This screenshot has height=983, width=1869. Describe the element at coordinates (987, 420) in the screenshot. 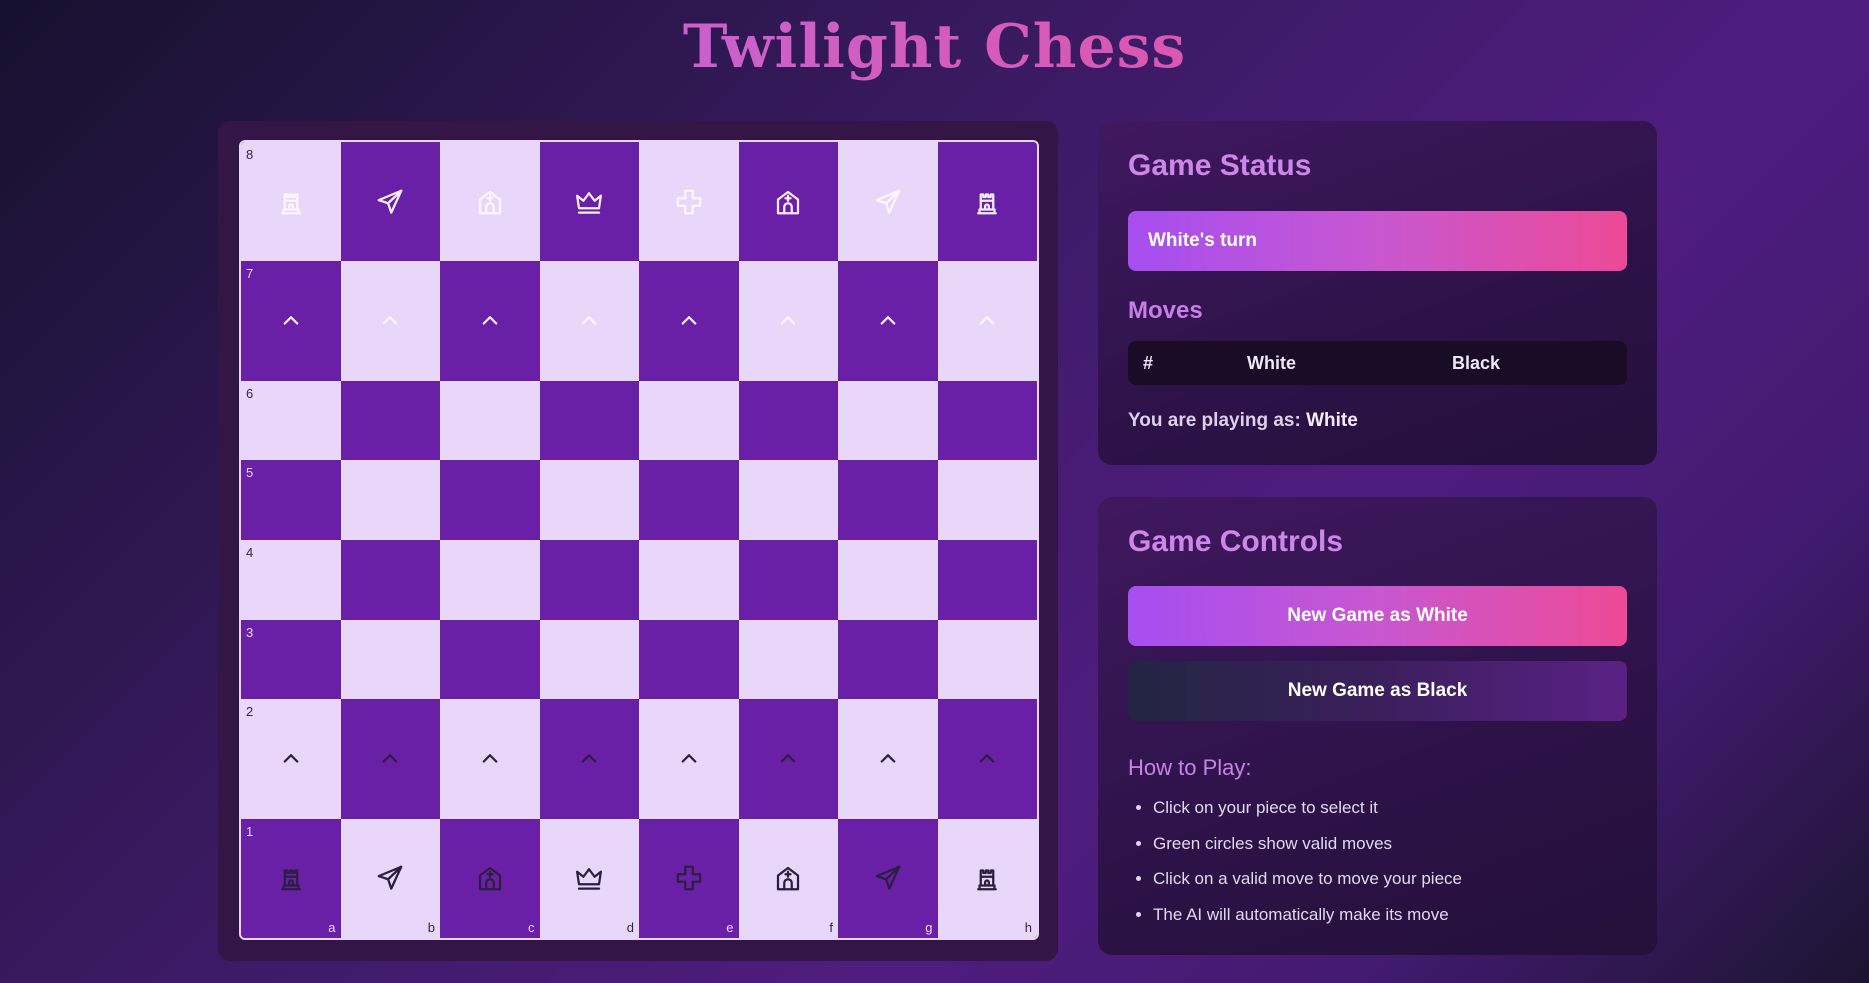

I see `square-h6` at that location.